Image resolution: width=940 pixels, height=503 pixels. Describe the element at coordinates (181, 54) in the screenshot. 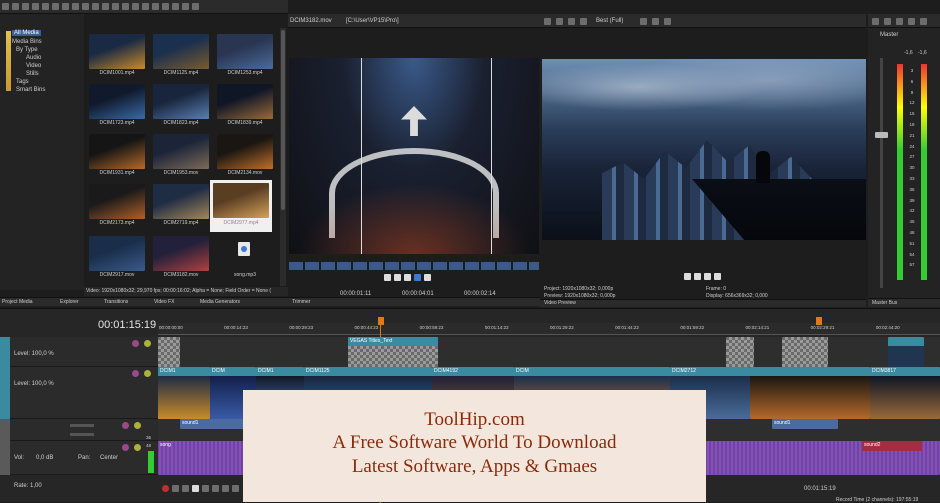

I see `media-item: DCIM1125.mp4` at that location.